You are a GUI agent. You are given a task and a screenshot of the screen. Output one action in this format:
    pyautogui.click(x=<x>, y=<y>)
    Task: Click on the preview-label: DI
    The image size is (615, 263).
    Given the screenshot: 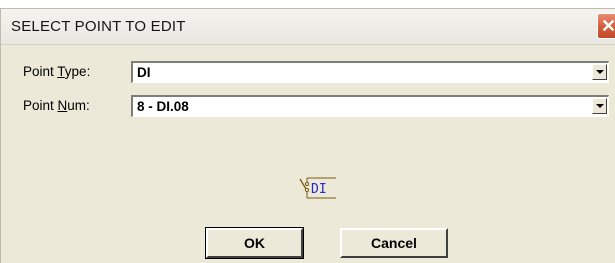 What is the action you would take?
    pyautogui.click(x=319, y=189)
    